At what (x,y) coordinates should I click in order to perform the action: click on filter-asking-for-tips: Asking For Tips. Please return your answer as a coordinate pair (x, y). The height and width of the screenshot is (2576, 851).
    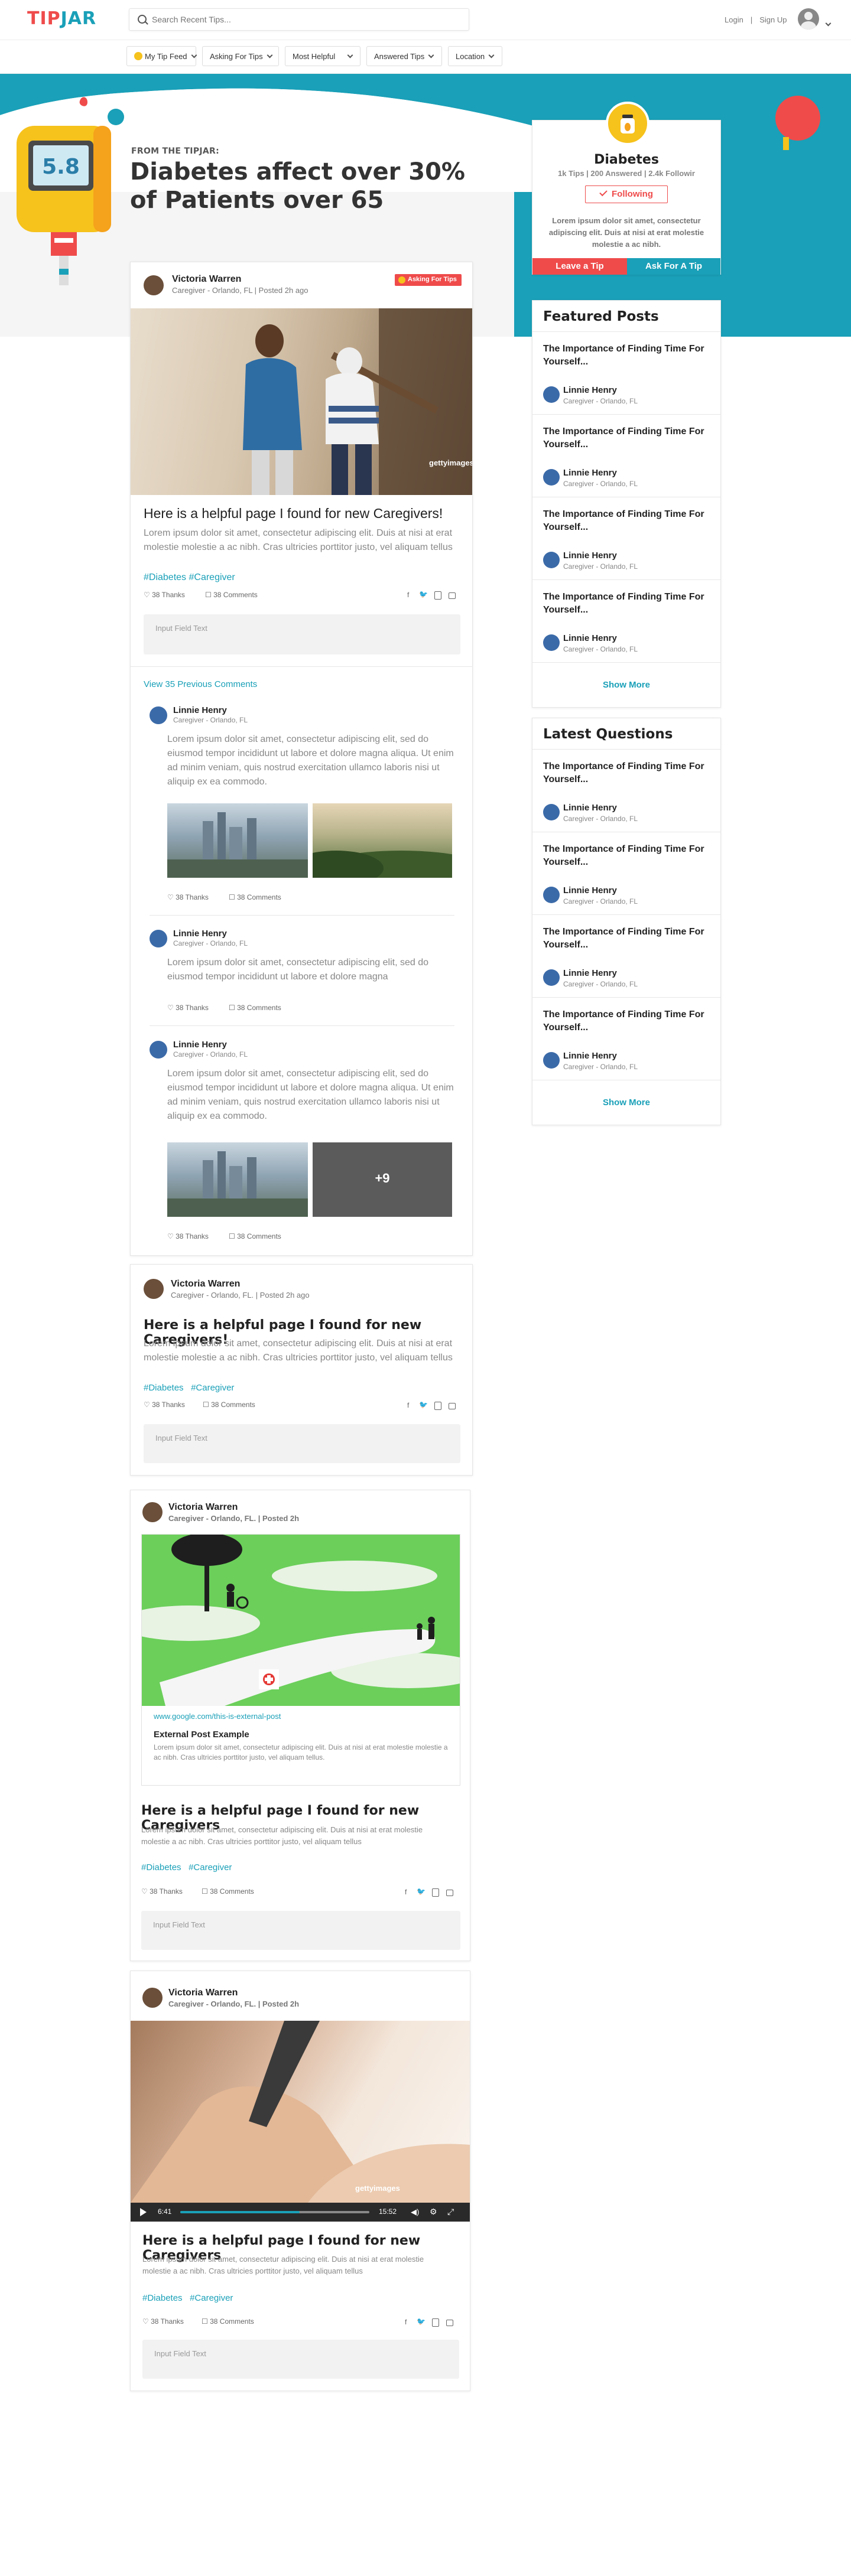
    Looking at the image, I should click on (240, 56).